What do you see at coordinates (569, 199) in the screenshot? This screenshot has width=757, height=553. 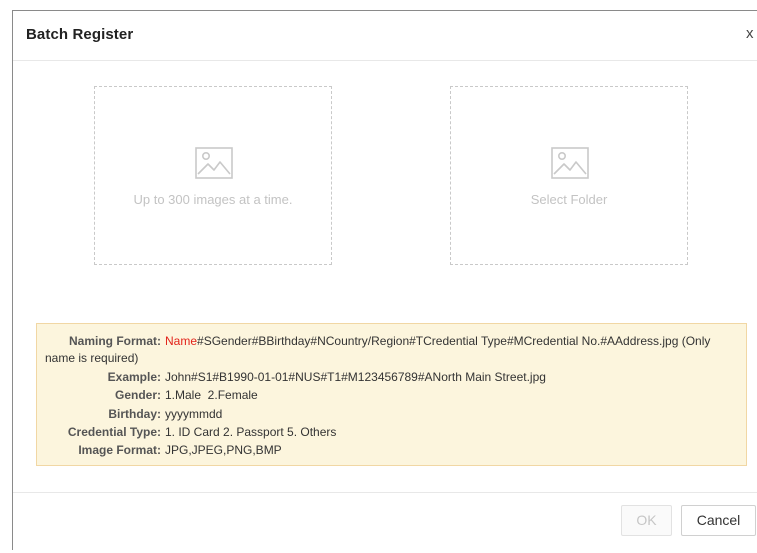 I see `select-folder-text: Select Folder` at bounding box center [569, 199].